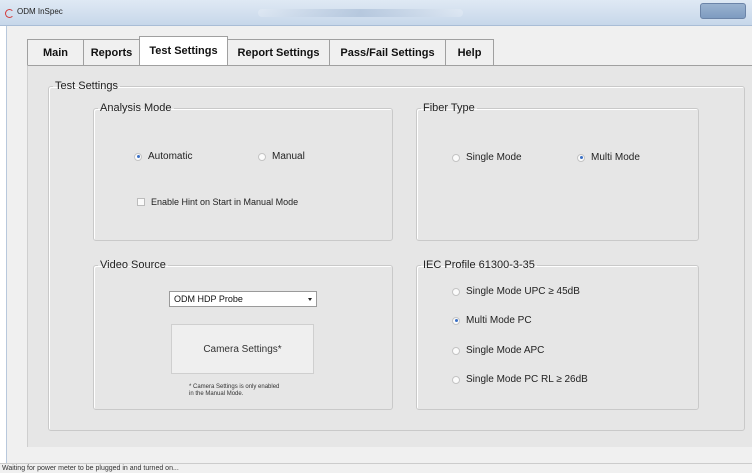 The height and width of the screenshot is (473, 752). Describe the element at coordinates (278, 52) in the screenshot. I see `tab-report-settings: Report Settings` at that location.